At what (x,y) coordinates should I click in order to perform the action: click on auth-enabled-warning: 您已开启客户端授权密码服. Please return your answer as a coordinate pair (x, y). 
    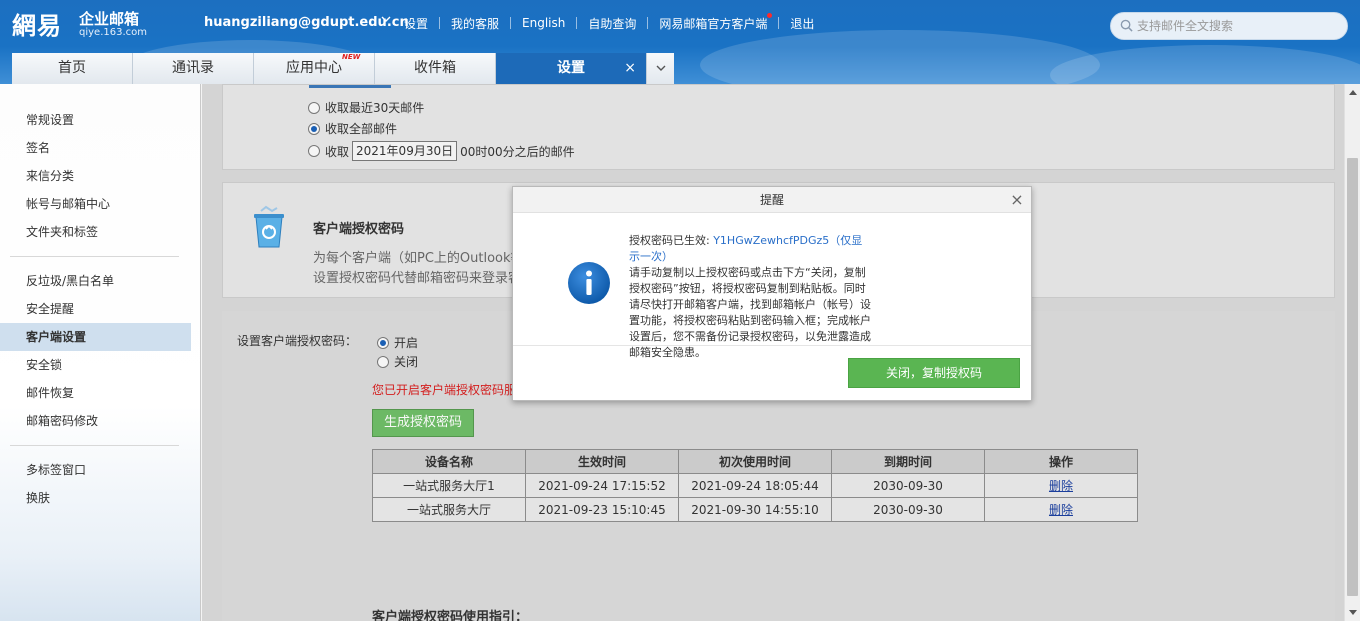
    Looking at the image, I should click on (442, 390).